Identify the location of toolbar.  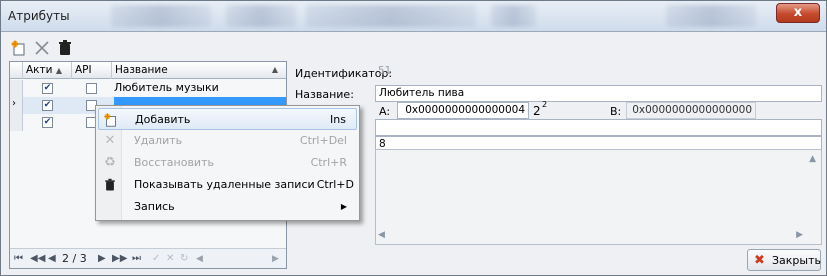
(59, 49).